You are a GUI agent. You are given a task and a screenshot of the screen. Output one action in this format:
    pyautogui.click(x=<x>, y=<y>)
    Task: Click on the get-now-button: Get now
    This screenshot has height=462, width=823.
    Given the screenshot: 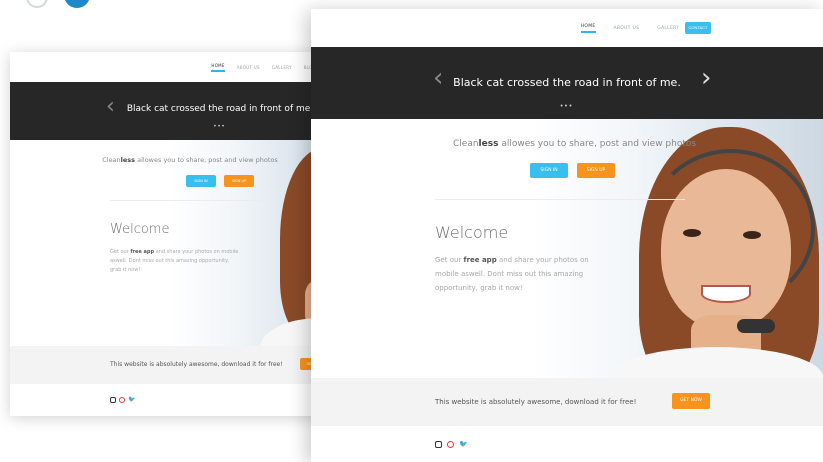 What is the action you would take?
    pyautogui.click(x=691, y=401)
    